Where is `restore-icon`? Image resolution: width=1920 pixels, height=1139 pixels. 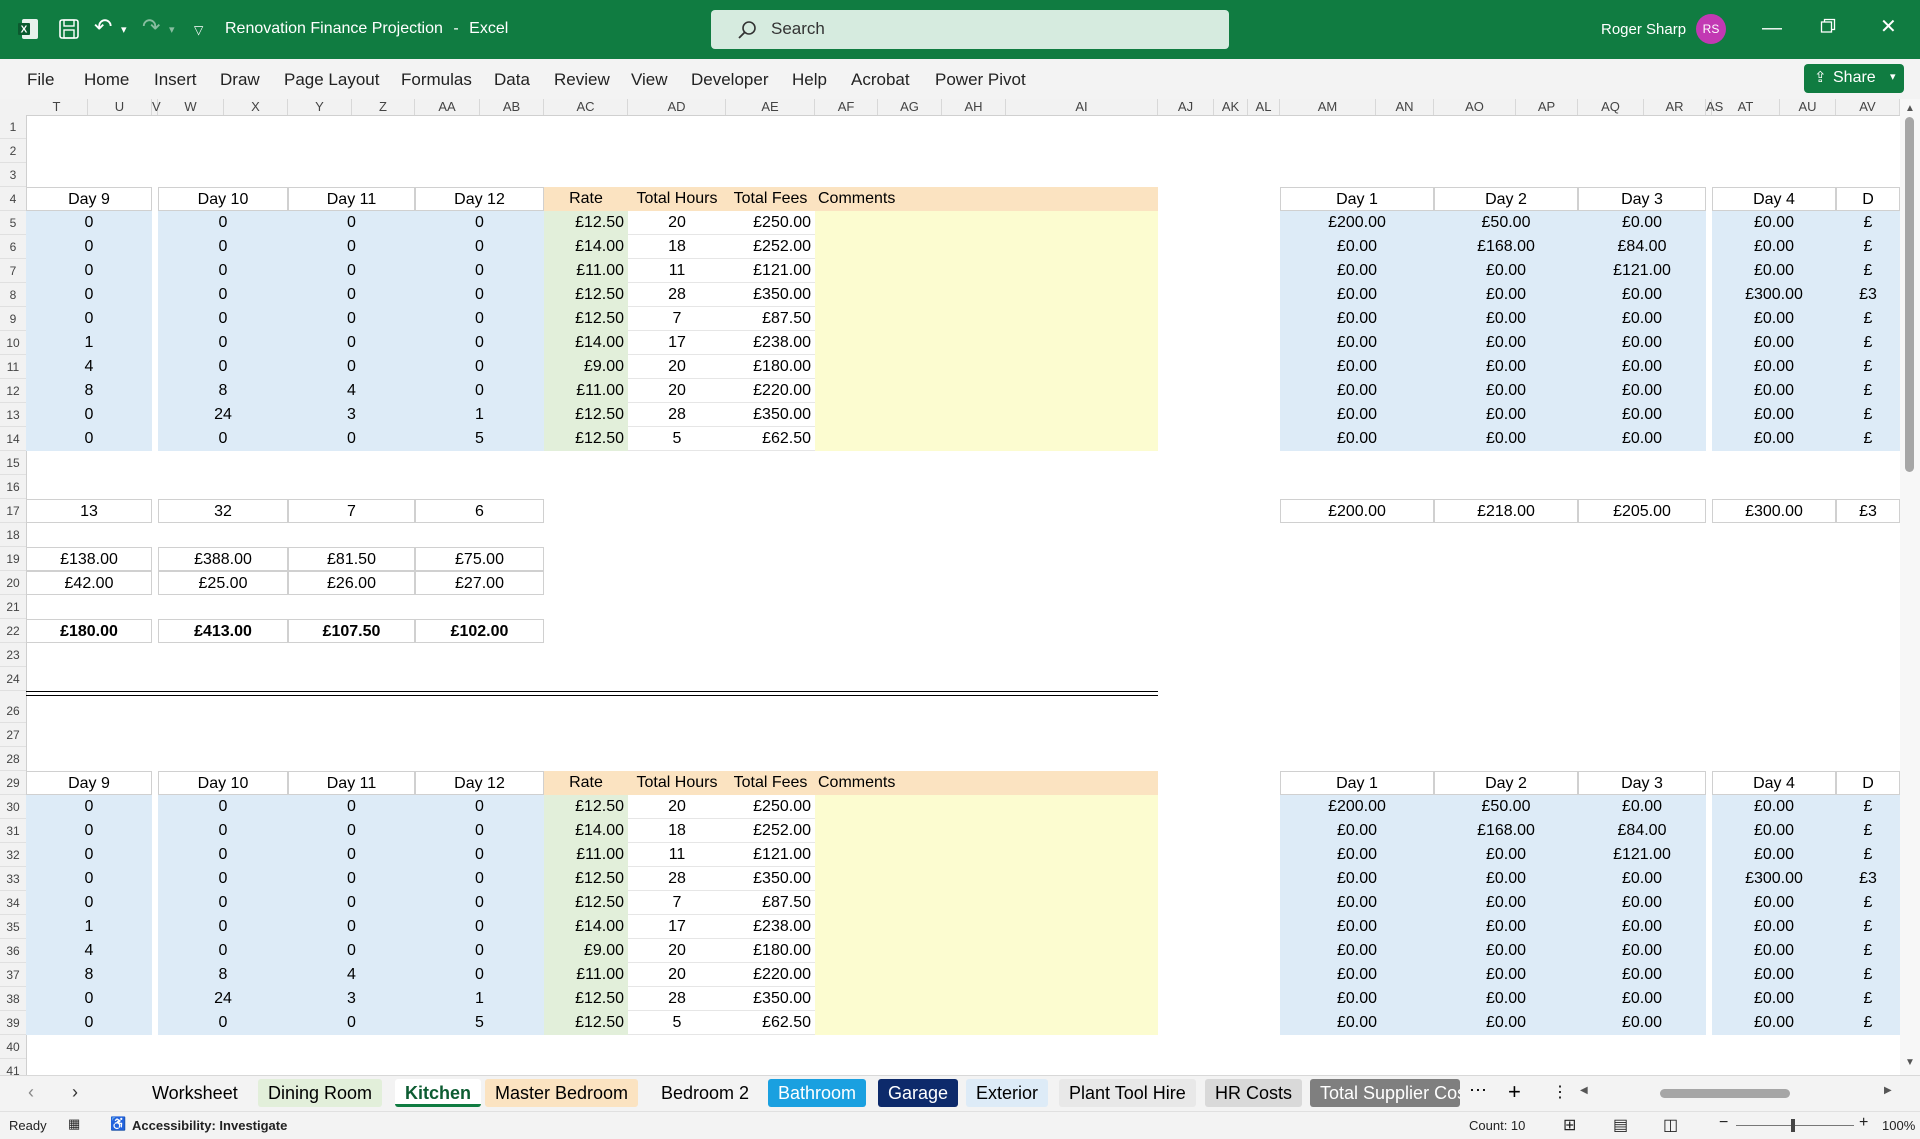
restore-icon is located at coordinates (1828, 28).